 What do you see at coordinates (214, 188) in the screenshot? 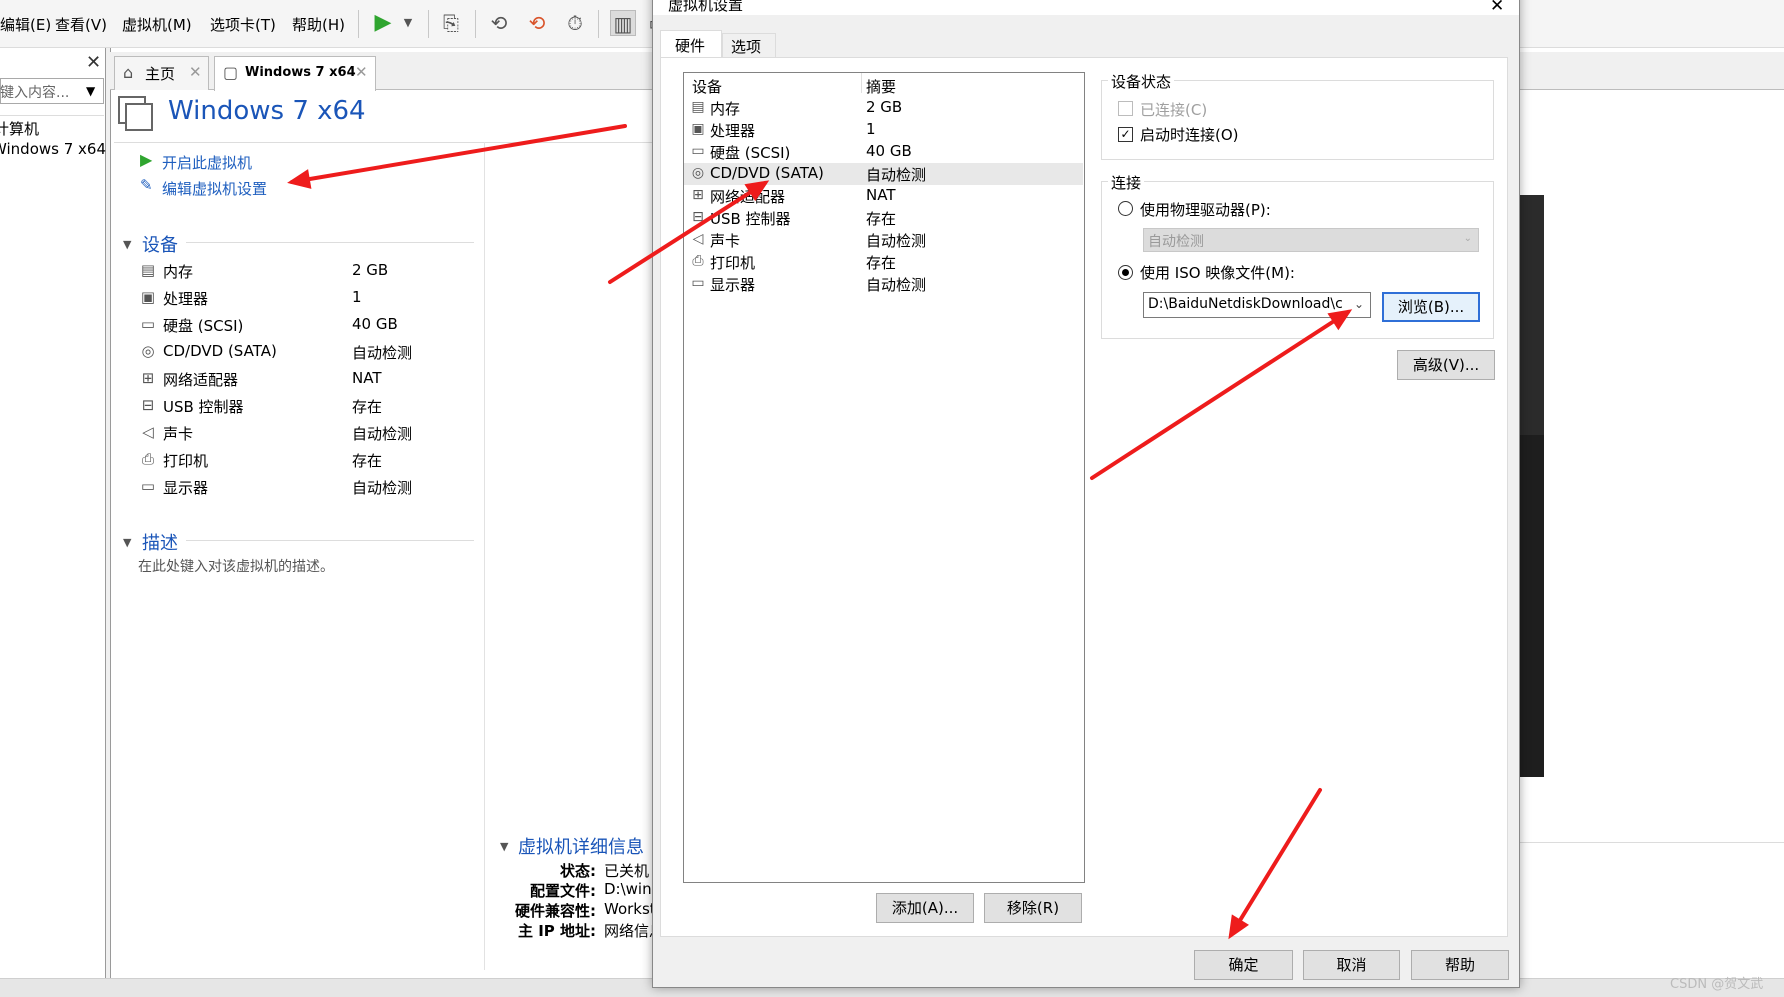
I see `edit-settings-link: 编辑虚拟机设置` at bounding box center [214, 188].